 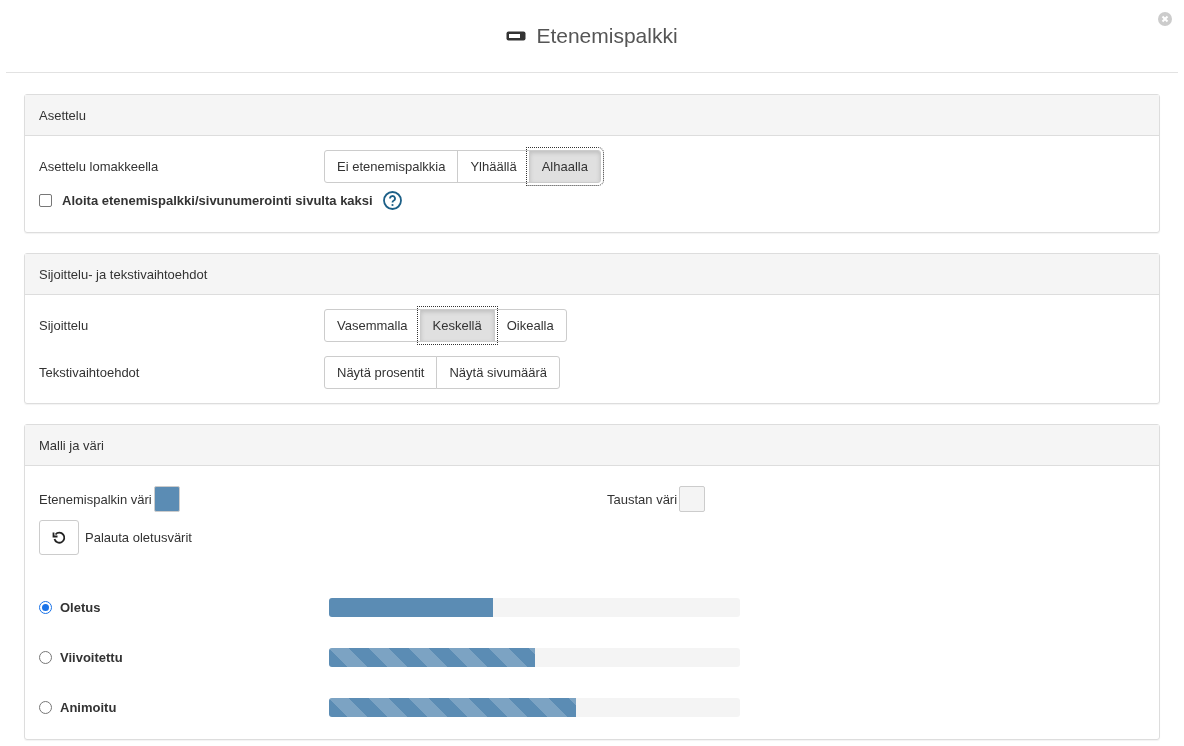 What do you see at coordinates (392, 200) in the screenshot?
I see `help-icon` at bounding box center [392, 200].